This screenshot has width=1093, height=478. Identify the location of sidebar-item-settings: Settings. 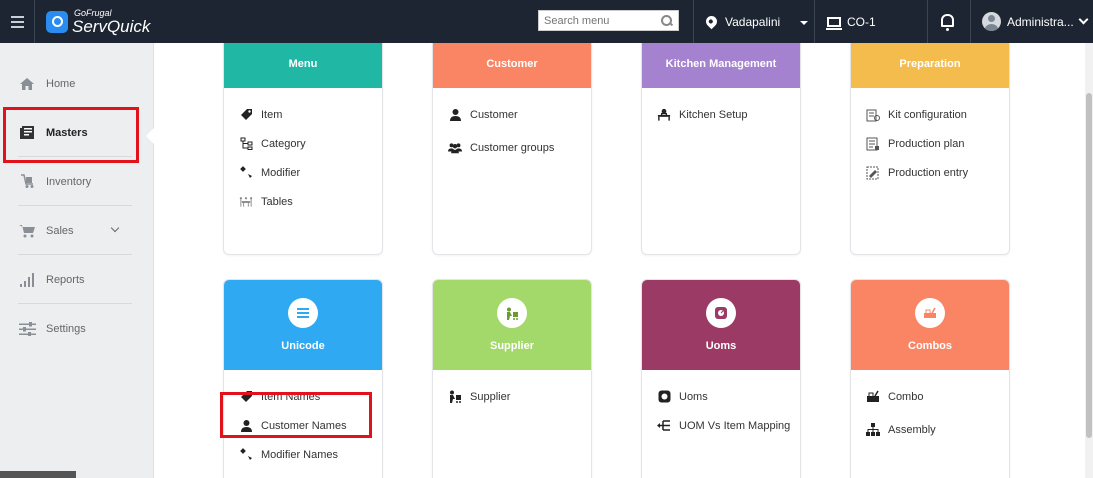
(75, 329).